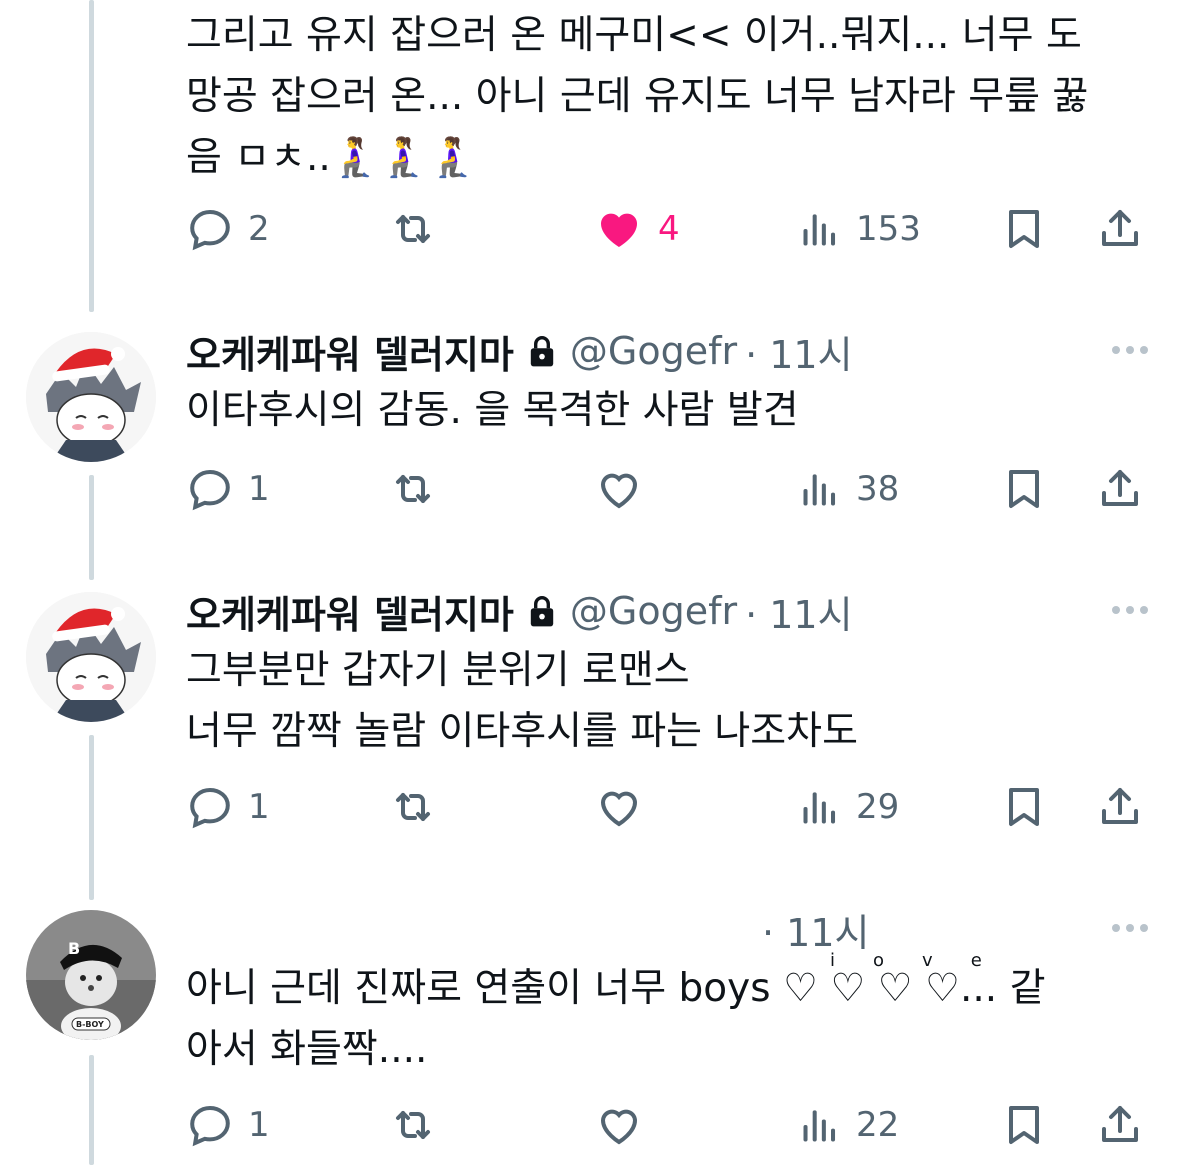  Describe the element at coordinates (833, 960) in the screenshot. I see `heart-letter: i` at that location.